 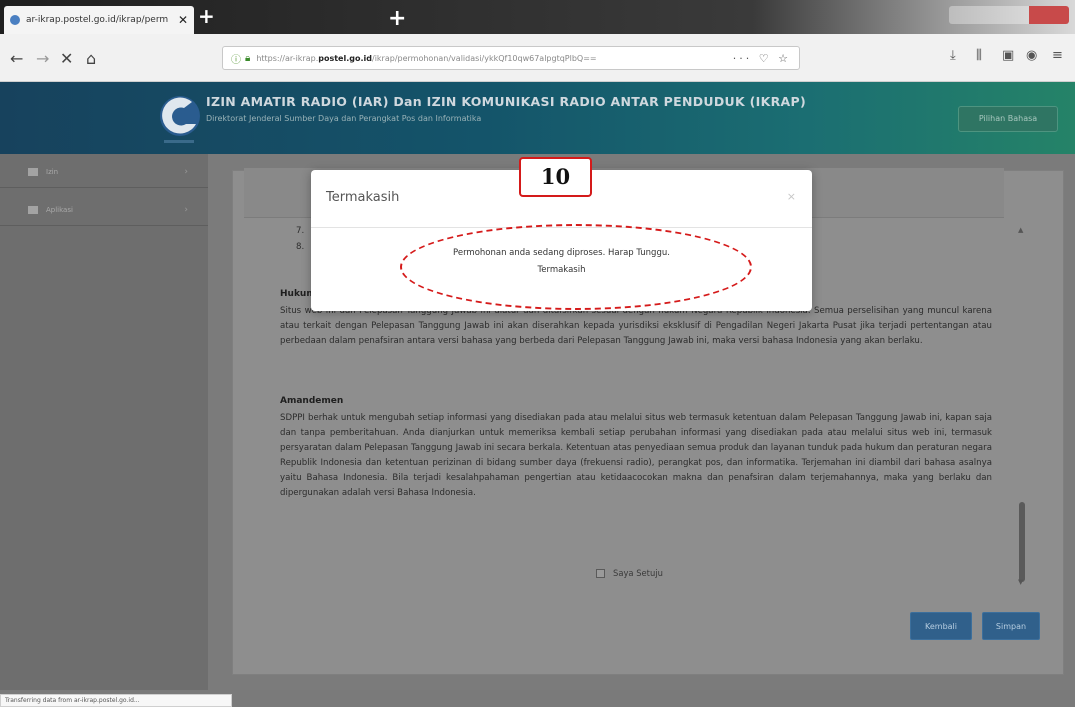 I want to click on list-number: 8., so click(x=300, y=247).